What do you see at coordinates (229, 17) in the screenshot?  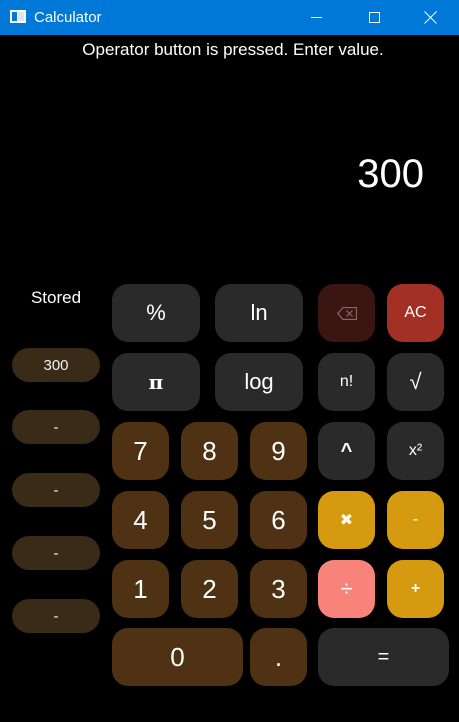 I see `title-bar: Calculator` at bounding box center [229, 17].